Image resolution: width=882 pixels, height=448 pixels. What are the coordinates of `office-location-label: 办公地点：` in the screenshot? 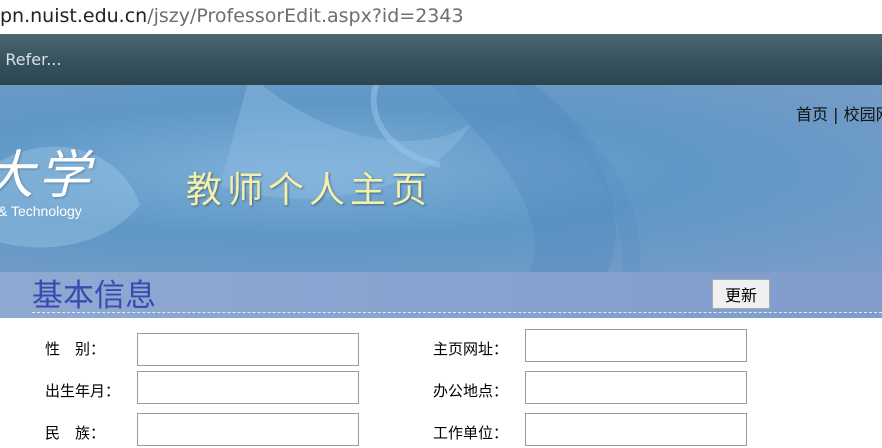 It's located at (471, 391).